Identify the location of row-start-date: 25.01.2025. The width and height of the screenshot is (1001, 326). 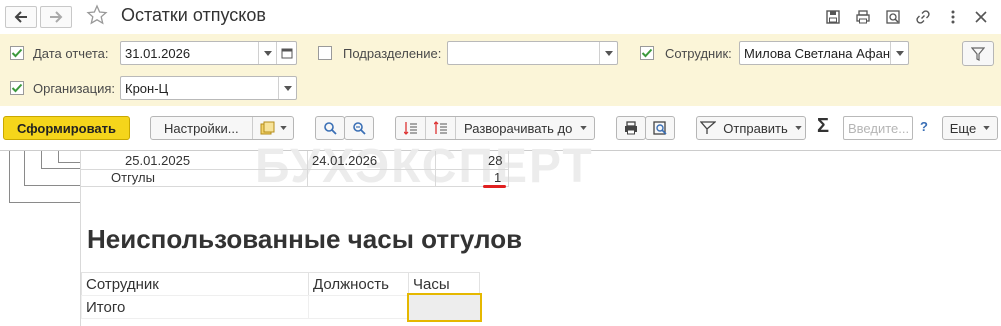
(157, 160).